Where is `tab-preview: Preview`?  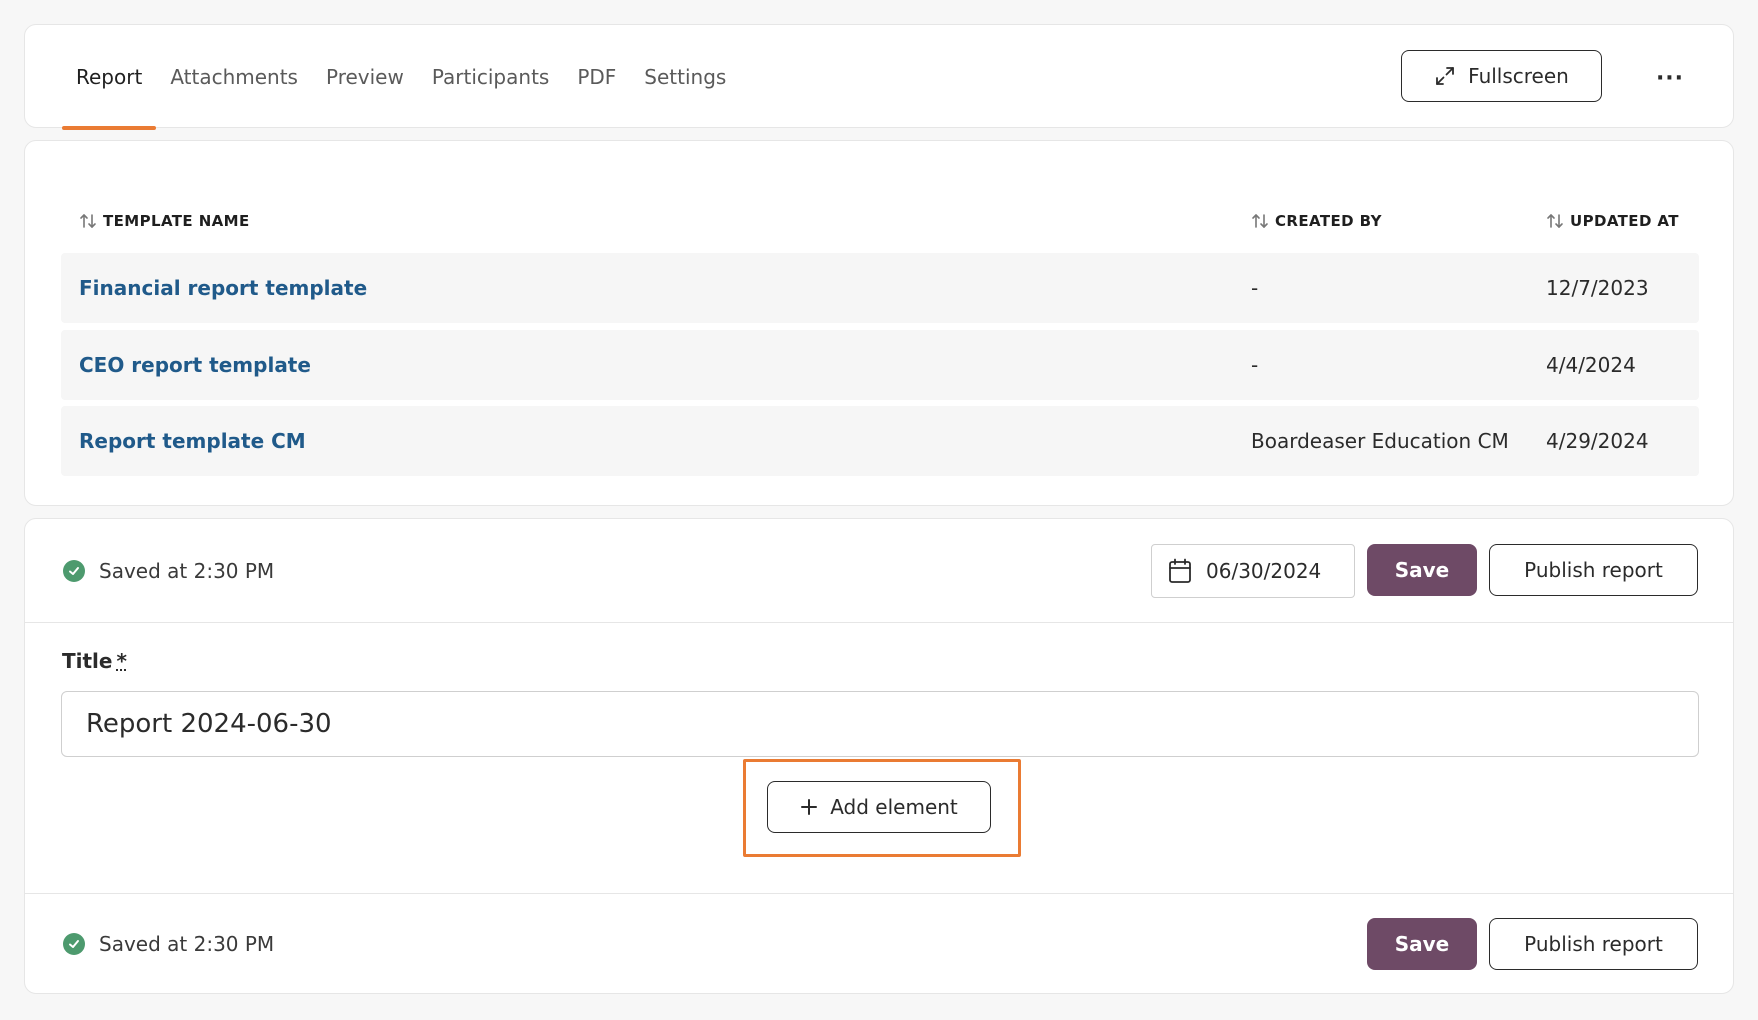
tab-preview: Preview is located at coordinates (365, 77).